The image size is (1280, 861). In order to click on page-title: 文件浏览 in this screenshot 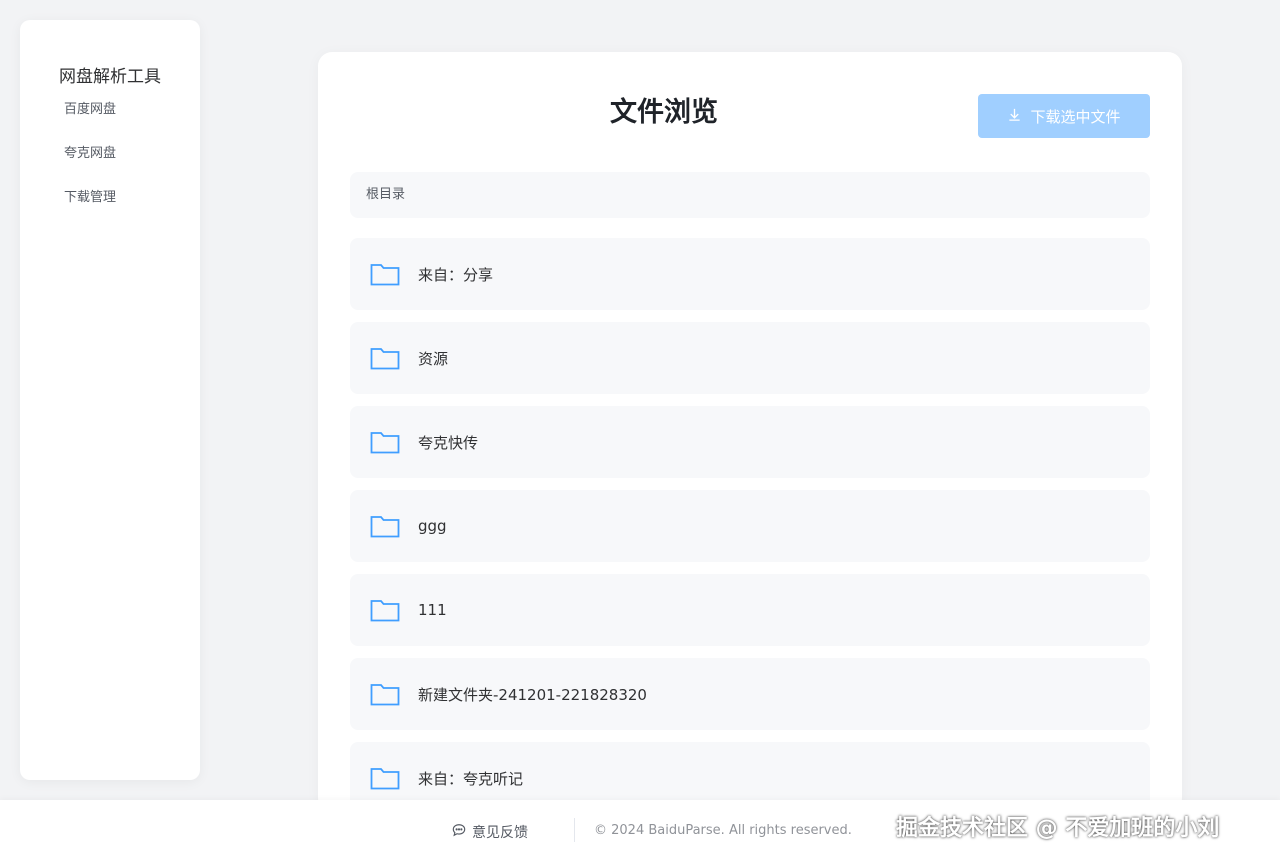, I will do `click(664, 112)`.